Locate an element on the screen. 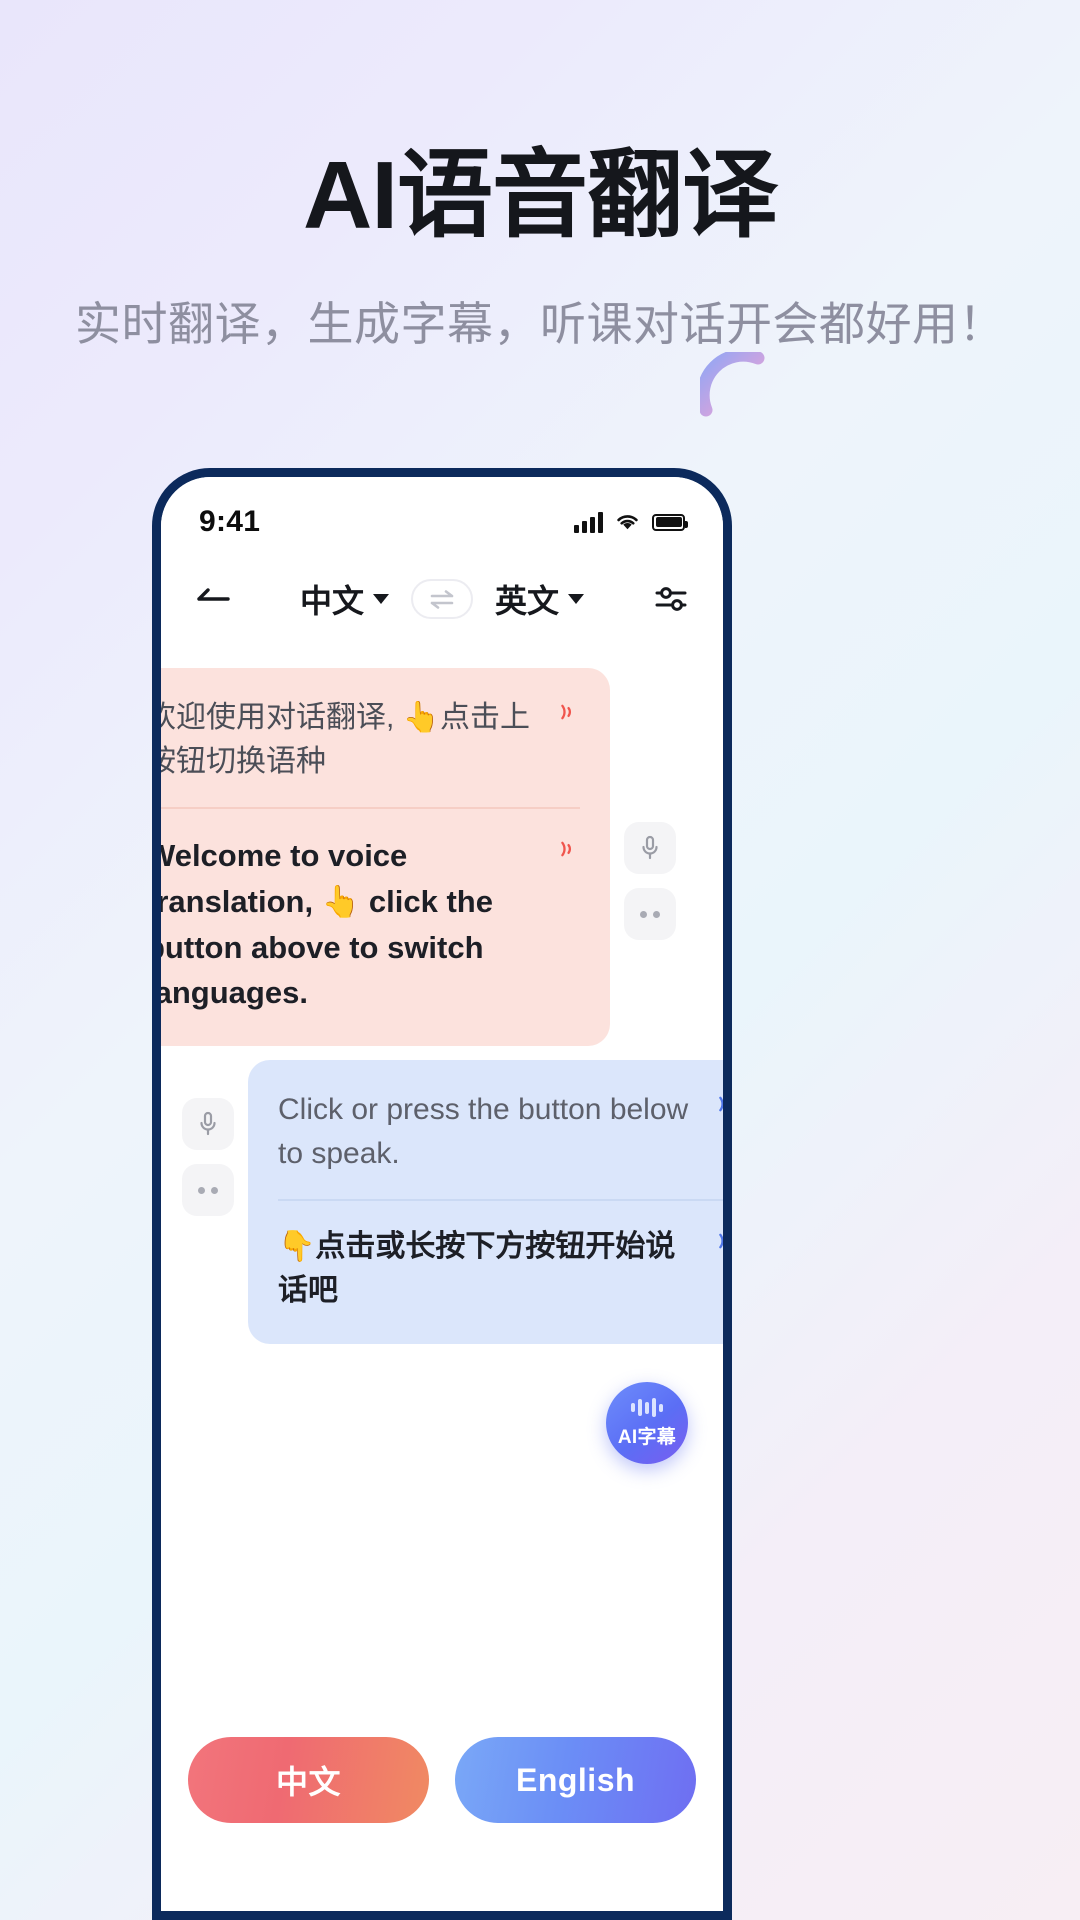 This screenshot has height=1920, width=1080. record-buttons-bar: 中文 English is located at coordinates (442, 1780).